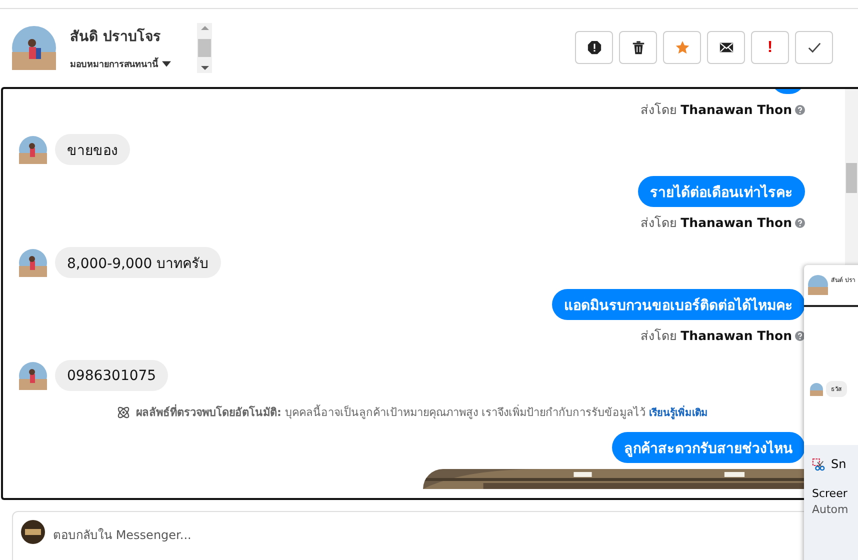 The height and width of the screenshot is (560, 858). I want to click on mail-button, so click(726, 47).